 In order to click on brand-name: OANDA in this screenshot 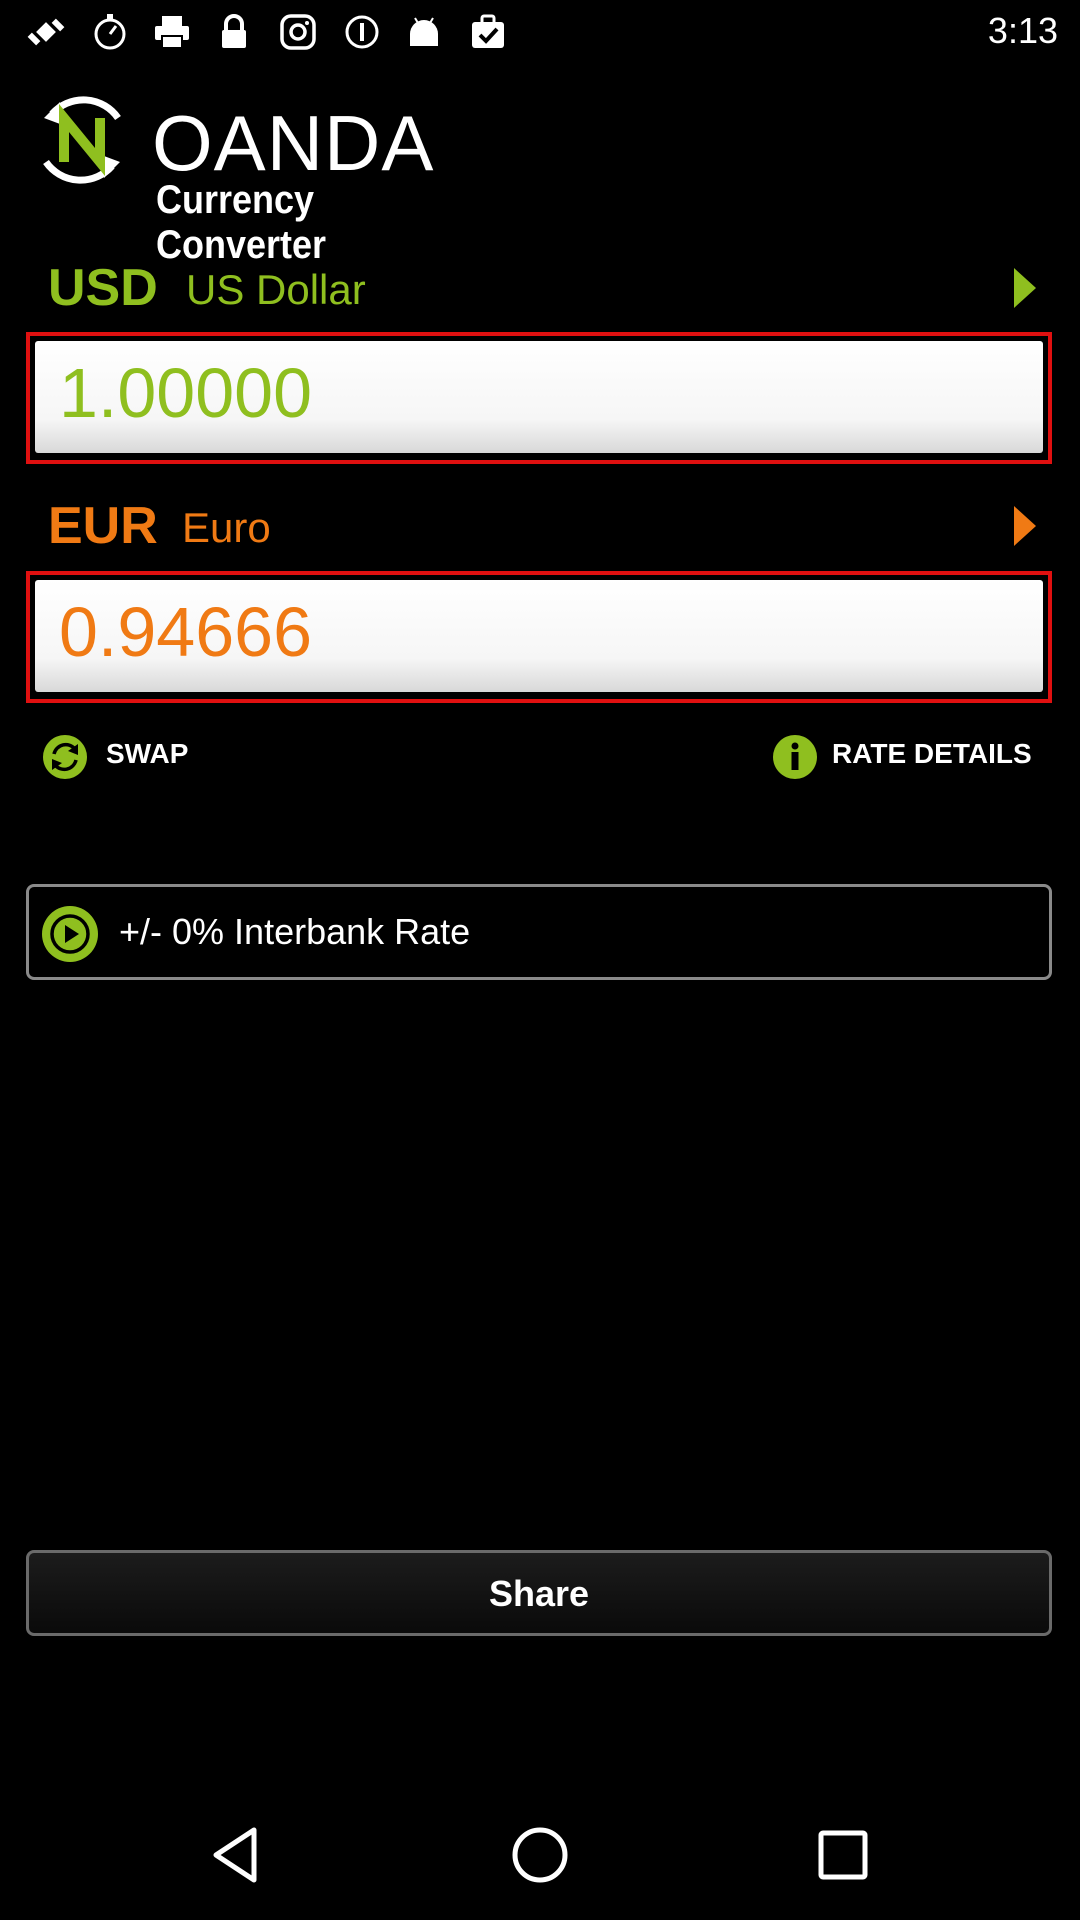, I will do `click(293, 143)`.